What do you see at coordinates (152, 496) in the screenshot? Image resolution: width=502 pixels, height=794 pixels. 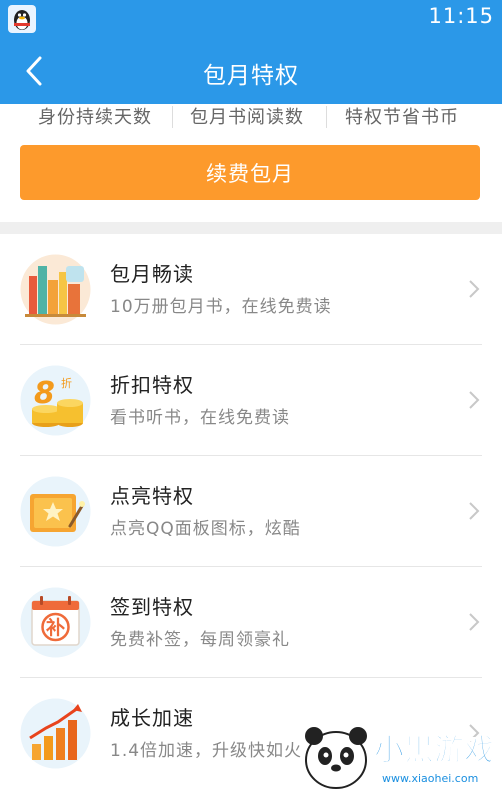 I see `item-title: 点亮特权` at bounding box center [152, 496].